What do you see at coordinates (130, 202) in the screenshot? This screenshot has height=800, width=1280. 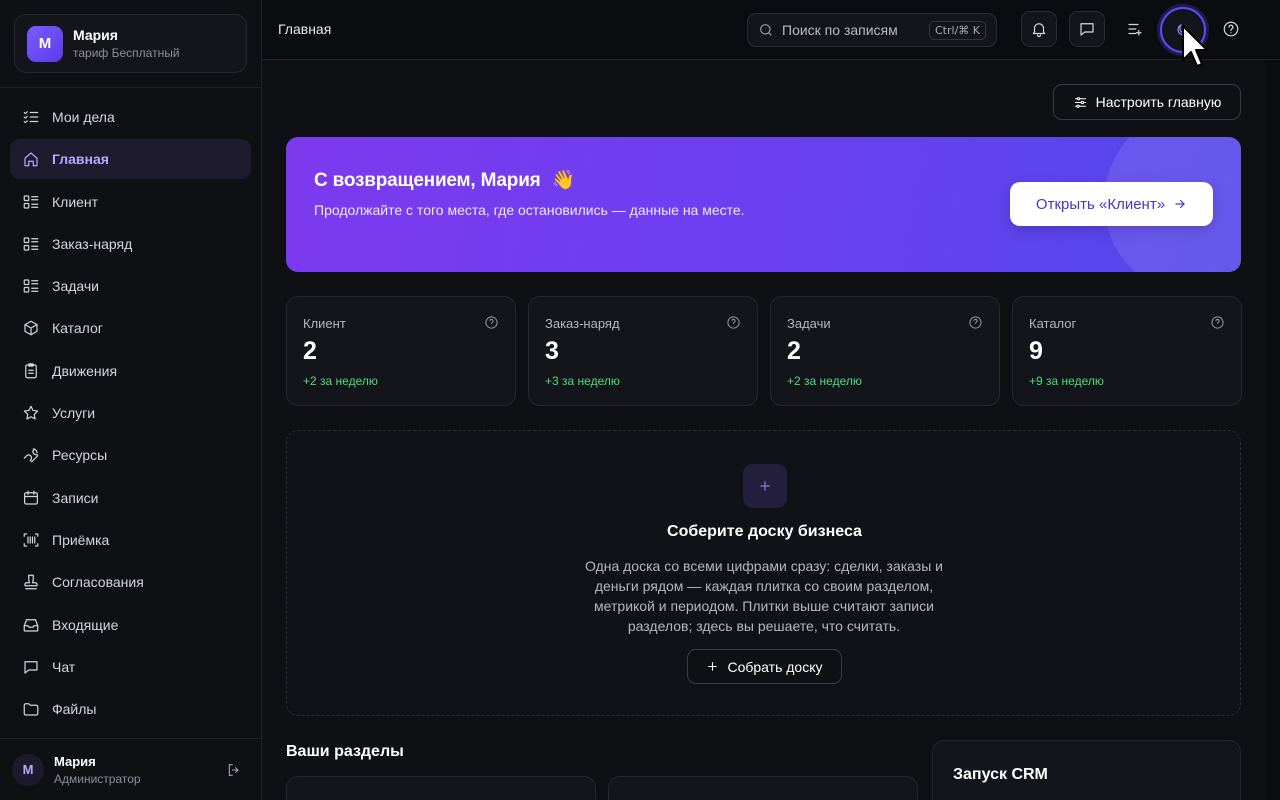 I see `sidebar-item-client: Клиент` at bounding box center [130, 202].